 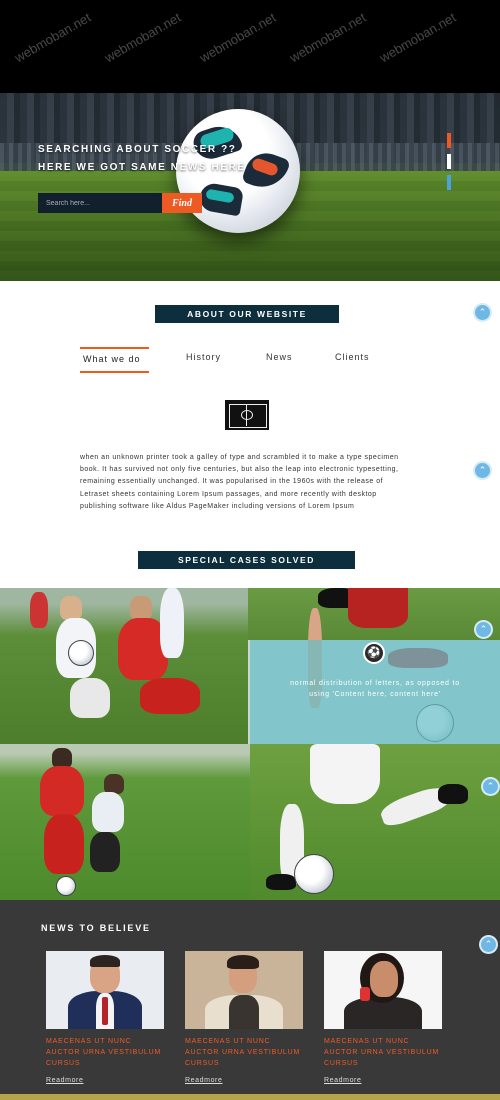 I want to click on slider-pagination, so click(x=449, y=164).